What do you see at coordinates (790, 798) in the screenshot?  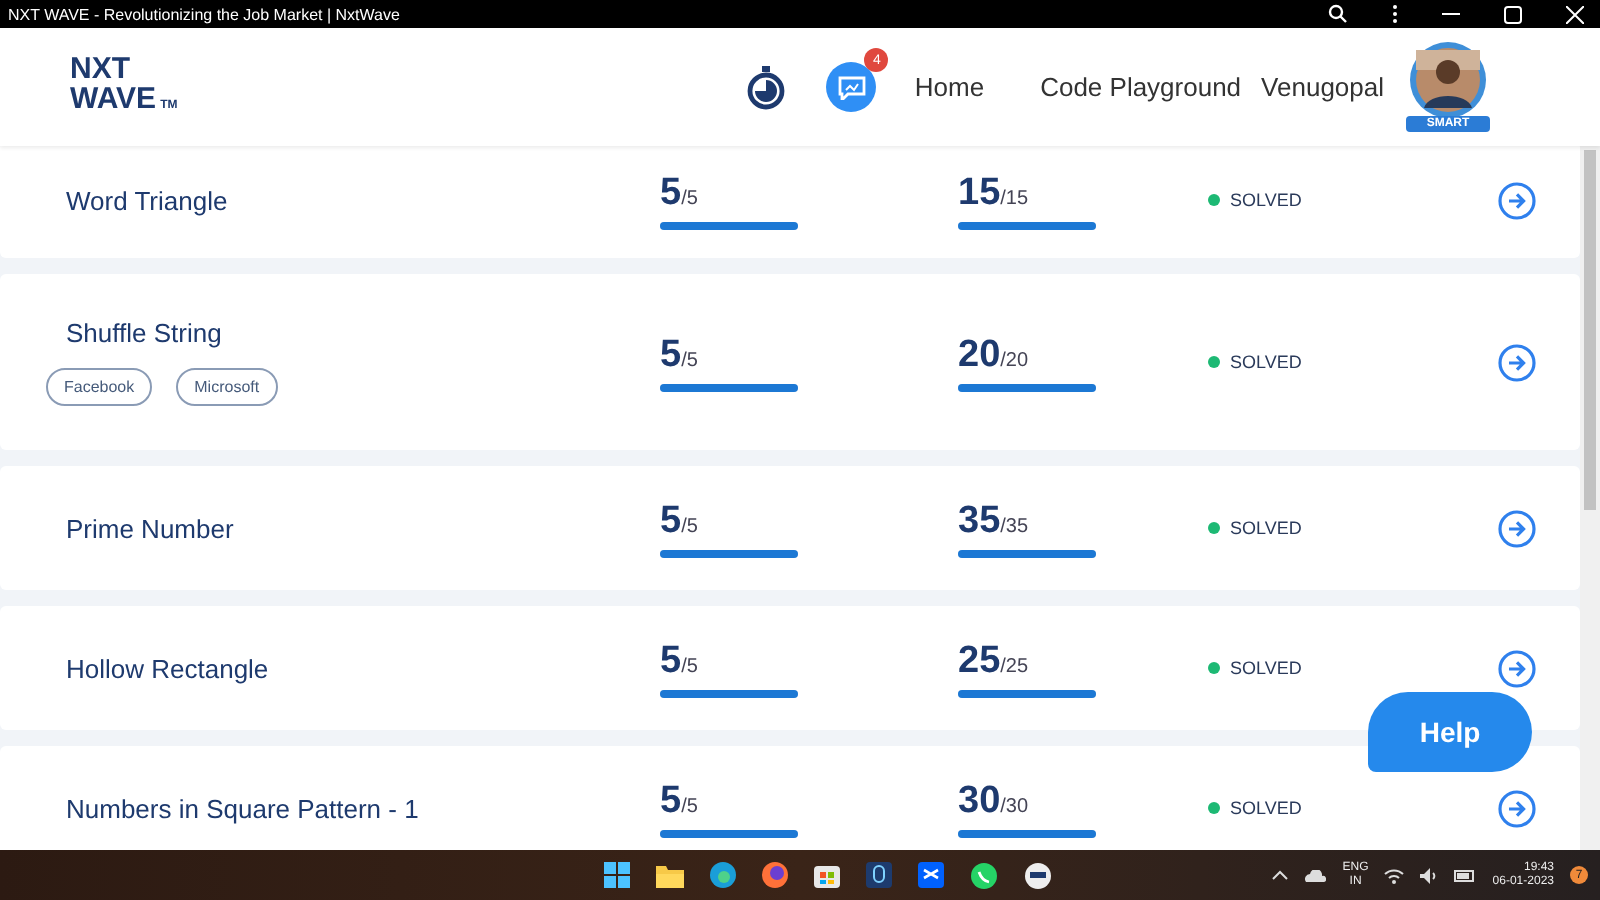 I see `problem-card: Numbers in Square Pattern - 1 5/5 30/30 SOLVED` at bounding box center [790, 798].